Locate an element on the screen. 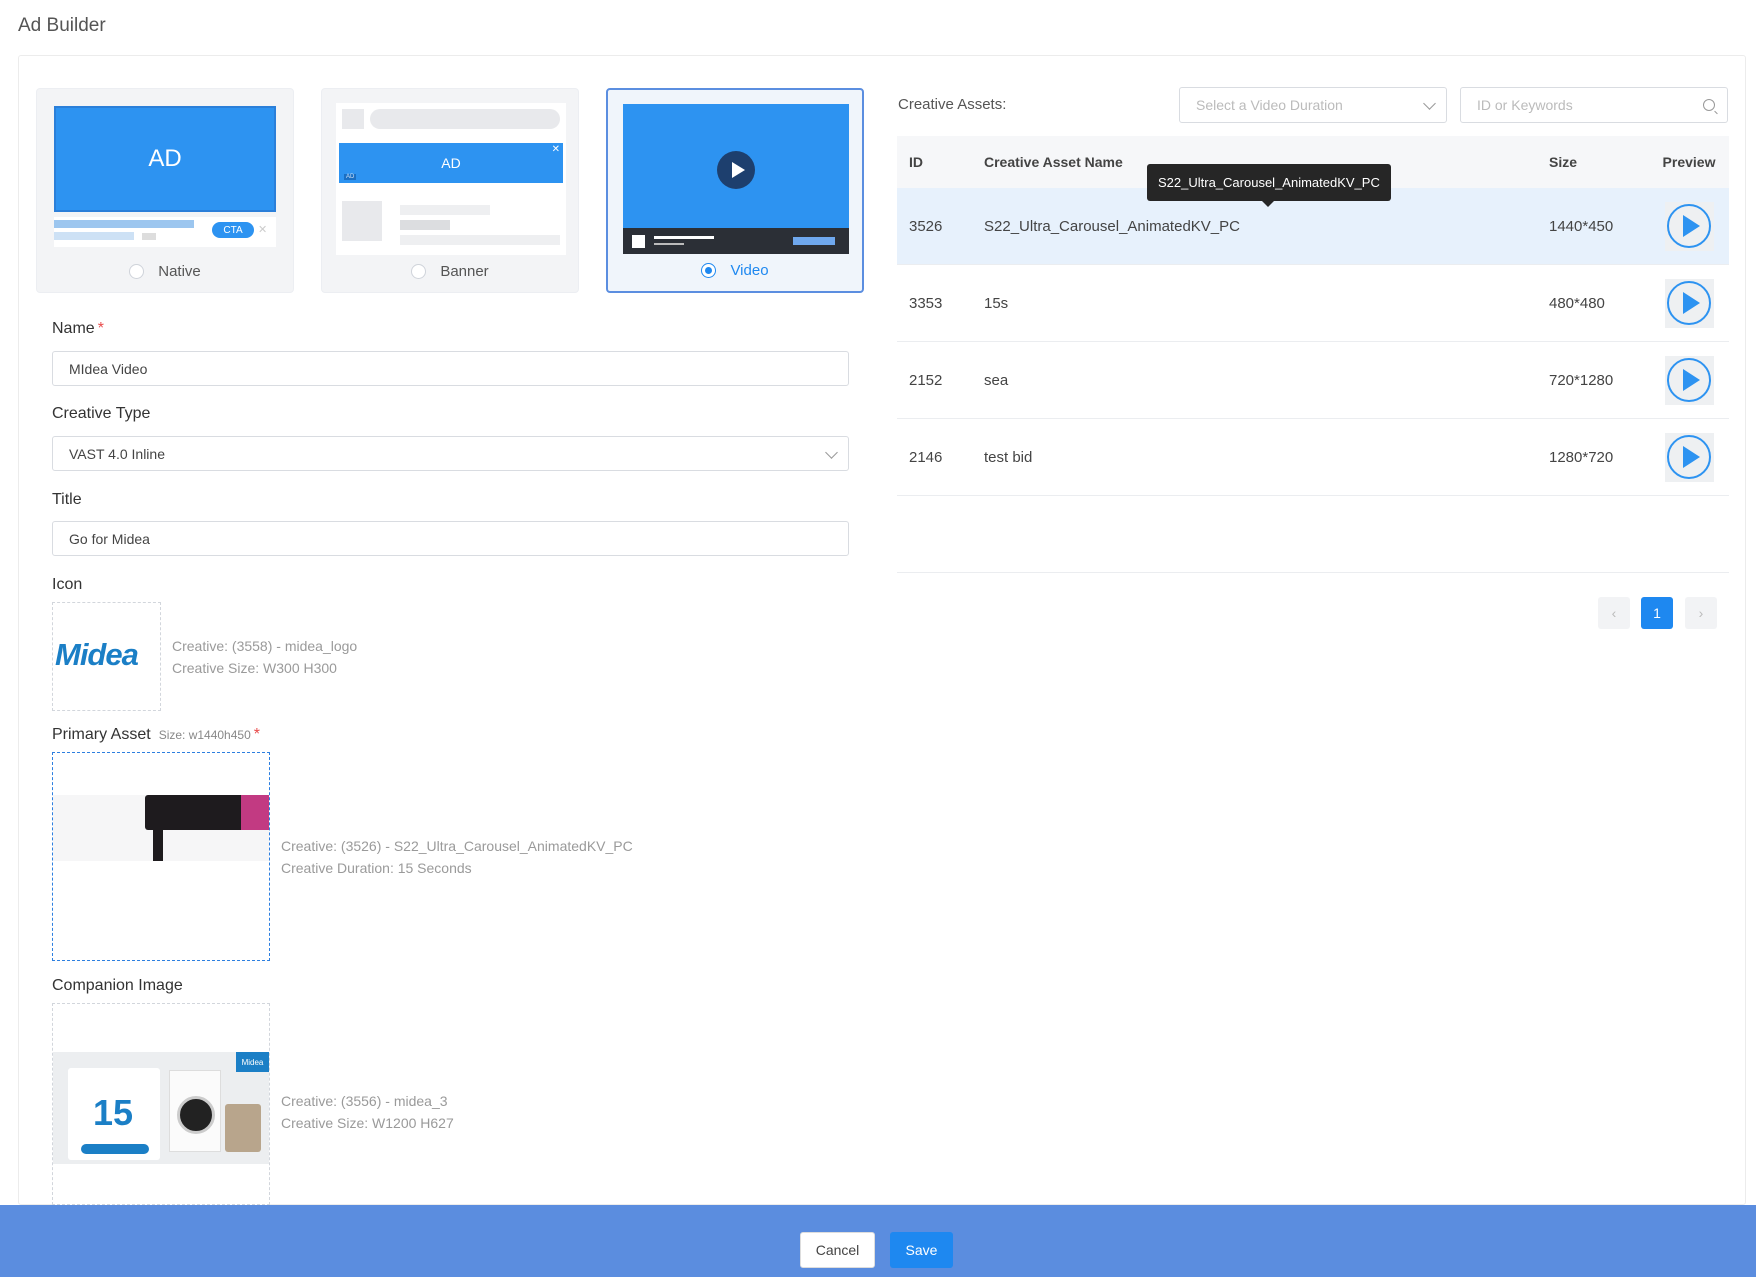  companion-image-label: Companion Image is located at coordinates (117, 985).